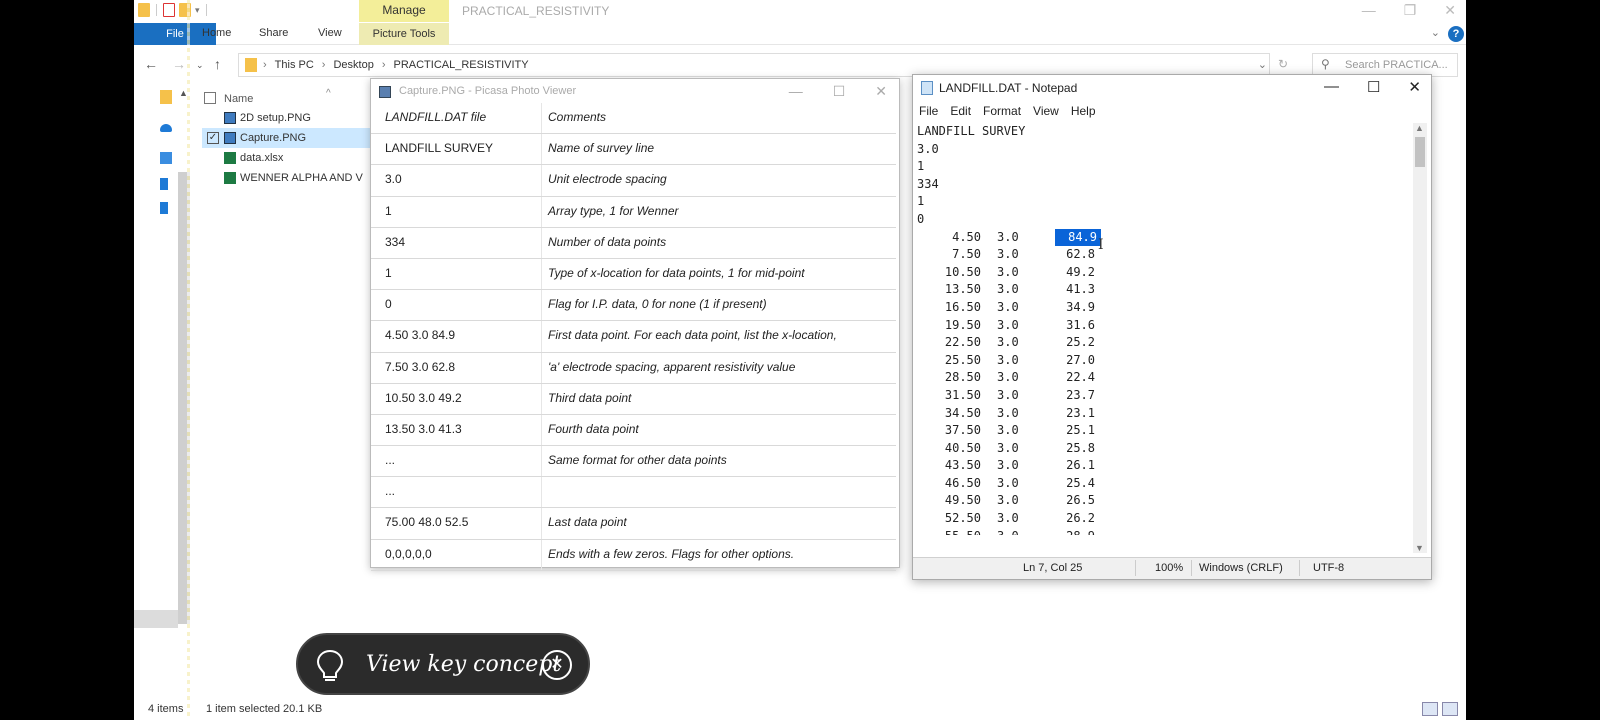  Describe the element at coordinates (461, 65) in the screenshot. I see `breadcrumb-folder: PRACTICAL_RESISTIVITY` at that location.